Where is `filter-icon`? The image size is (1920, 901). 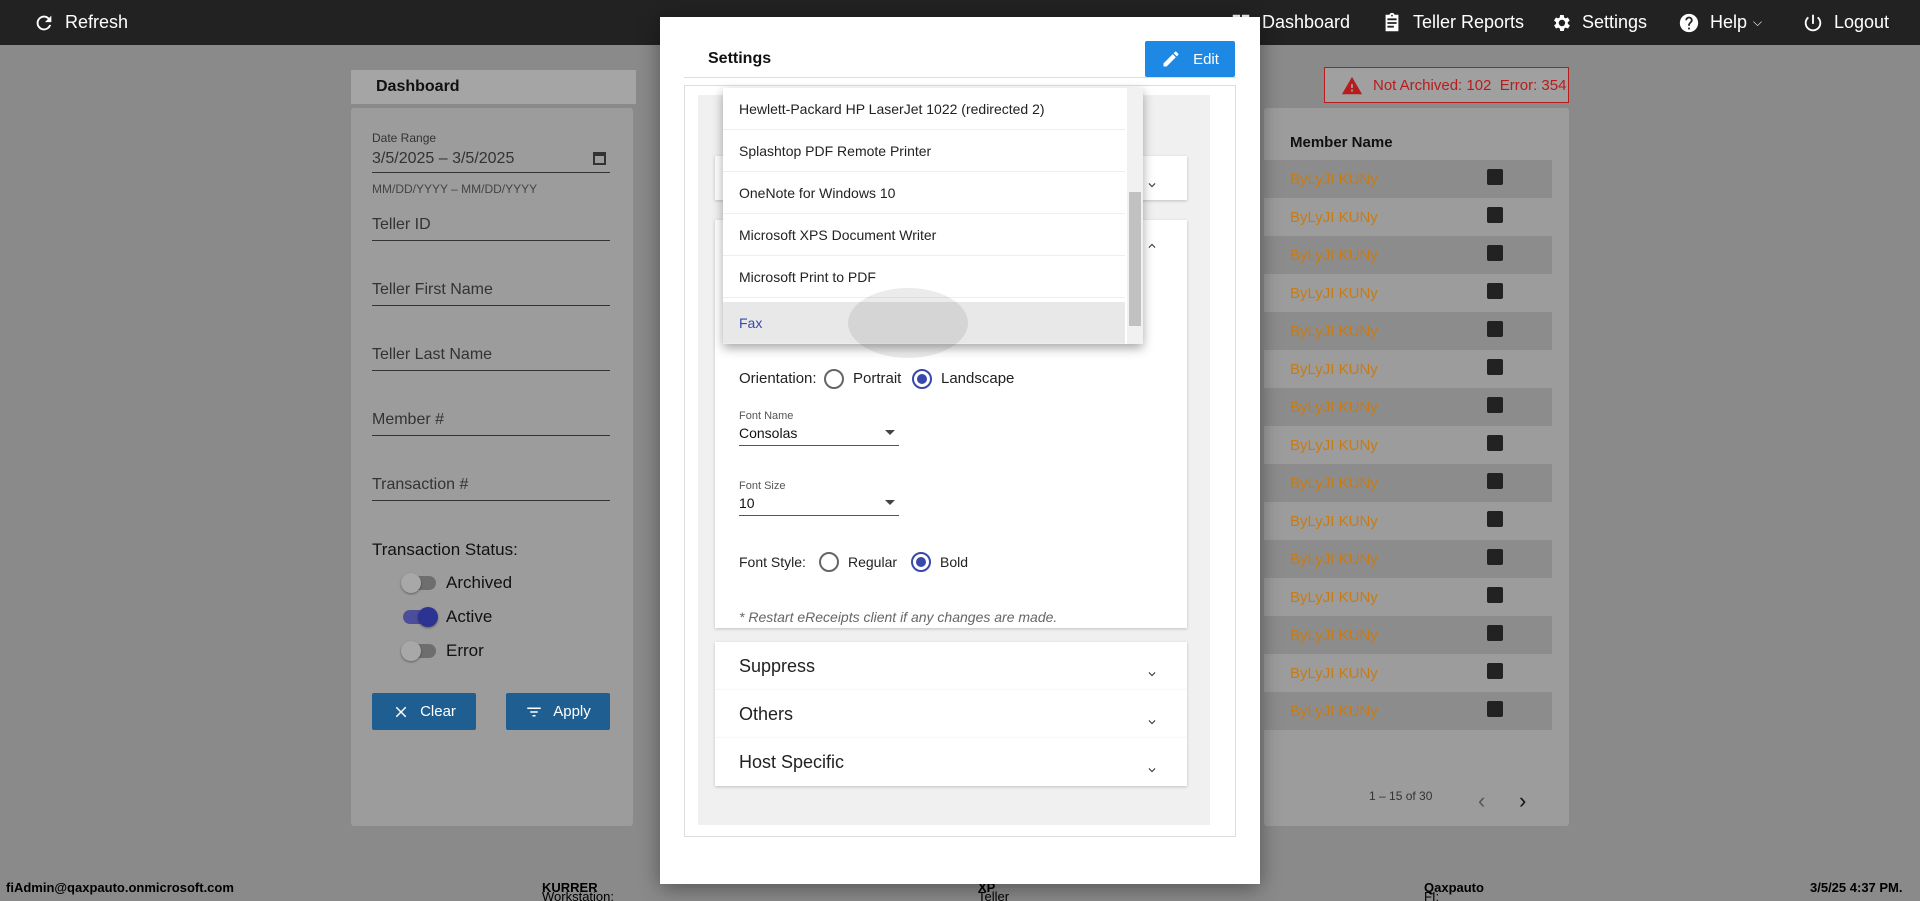 filter-icon is located at coordinates (534, 711).